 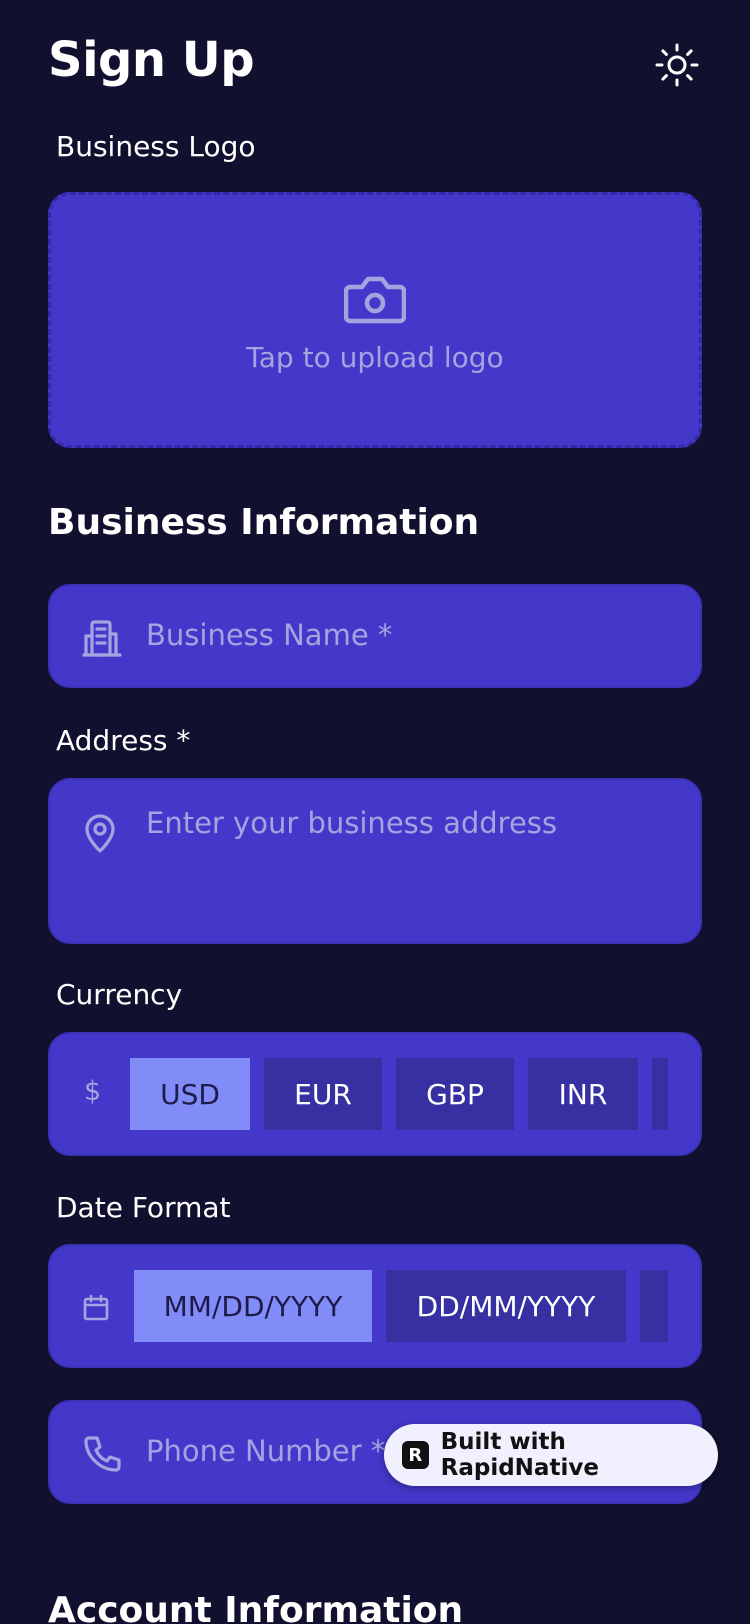 I want to click on date-format-selector: MM/DD/YYYY DD/MM/YYYY, so click(x=375, y=1306).